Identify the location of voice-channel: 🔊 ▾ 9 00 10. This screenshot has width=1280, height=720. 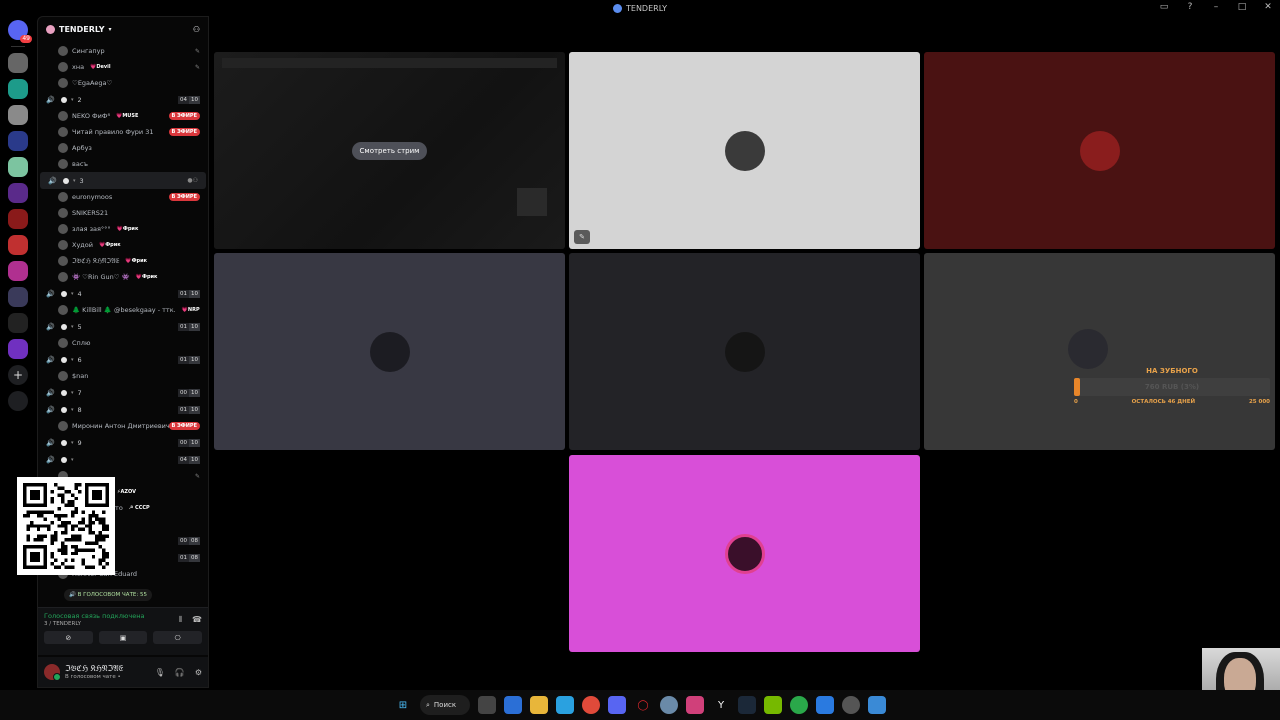
(123, 442).